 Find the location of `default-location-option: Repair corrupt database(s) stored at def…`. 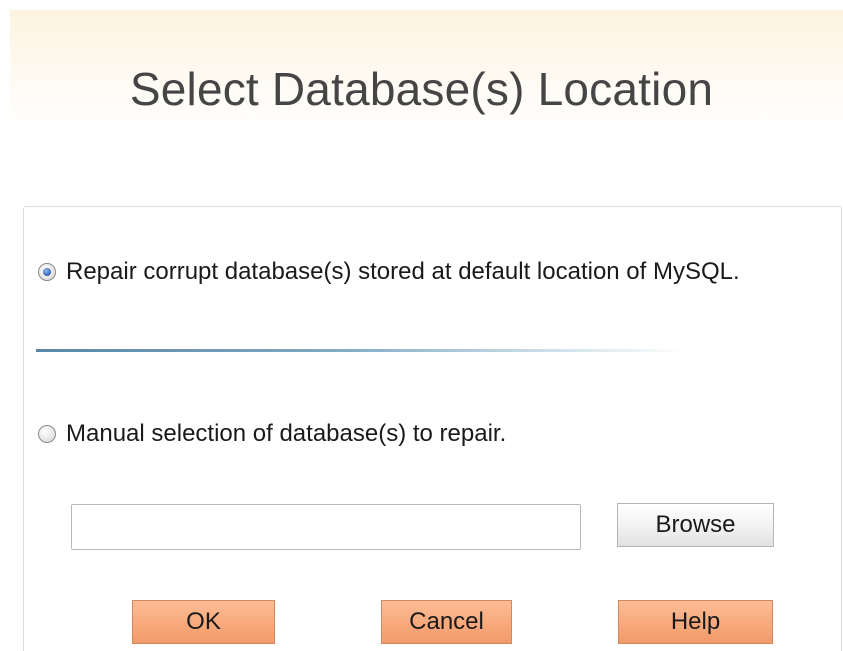

default-location-option: Repair corrupt database(s) stored at def… is located at coordinates (389, 272).